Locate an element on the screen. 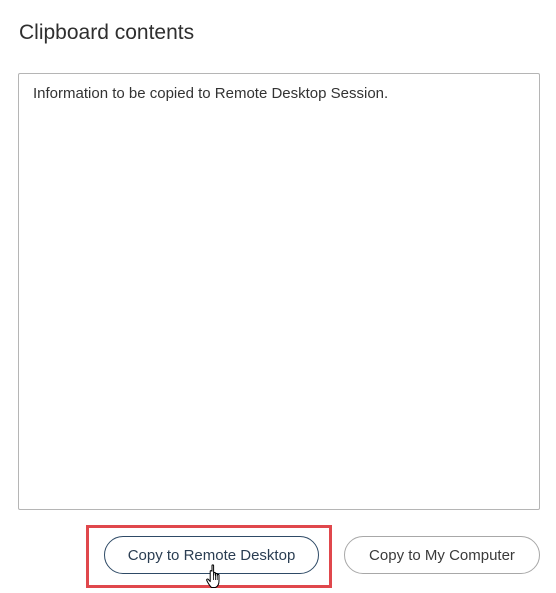  copy-to-remote-desktop-button: Copy to Remote Desktop is located at coordinates (211, 555).